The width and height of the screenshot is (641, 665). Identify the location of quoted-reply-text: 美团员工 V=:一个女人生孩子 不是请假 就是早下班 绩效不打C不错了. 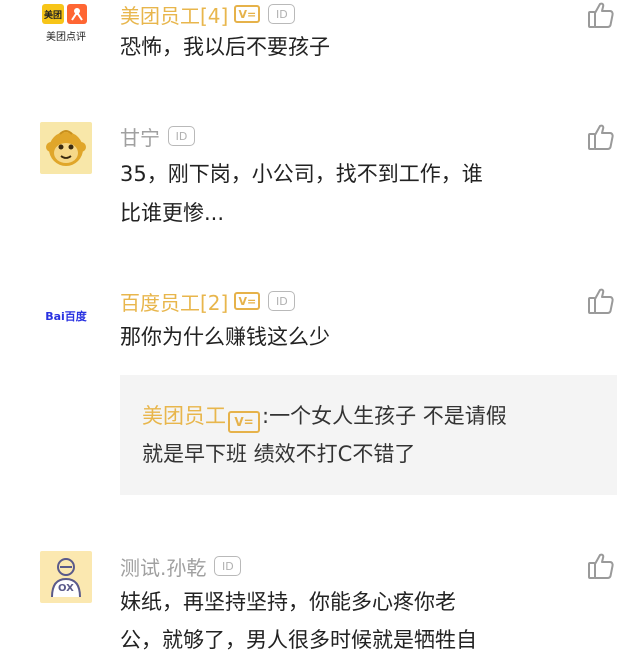
(374, 435).